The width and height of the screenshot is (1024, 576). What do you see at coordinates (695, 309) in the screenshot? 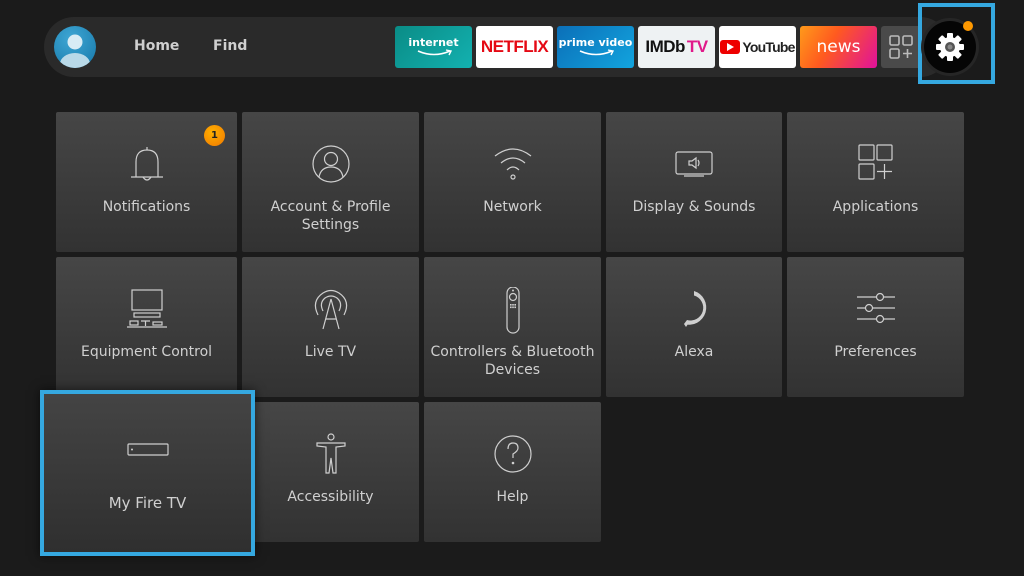
I see `alexa-icon` at bounding box center [695, 309].